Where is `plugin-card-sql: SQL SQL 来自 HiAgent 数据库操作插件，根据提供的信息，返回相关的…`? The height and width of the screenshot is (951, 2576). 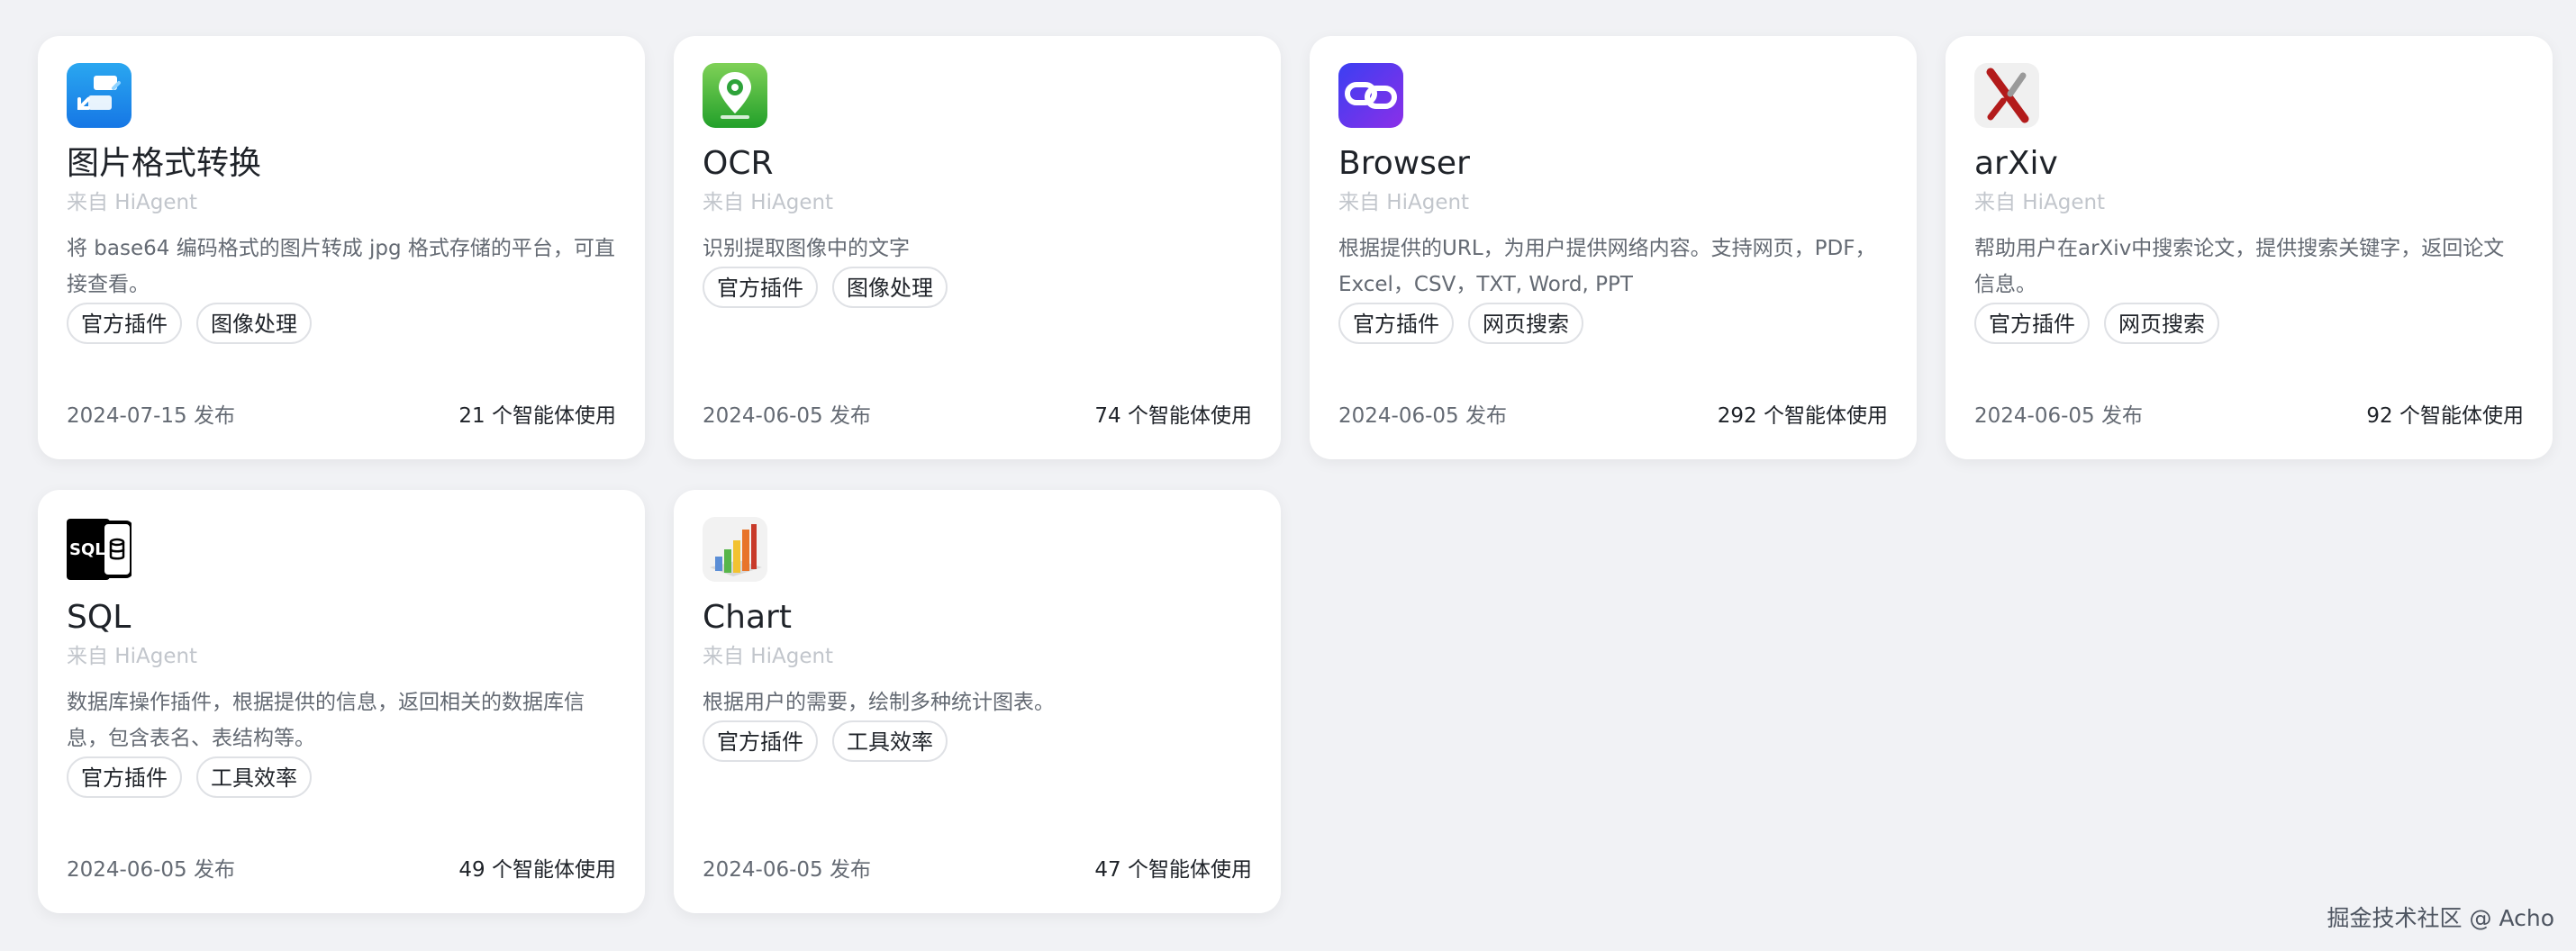 plugin-card-sql: SQL SQL 来自 HiAgent 数据库操作插件，根据提供的信息，返回相关的… is located at coordinates (341, 701).